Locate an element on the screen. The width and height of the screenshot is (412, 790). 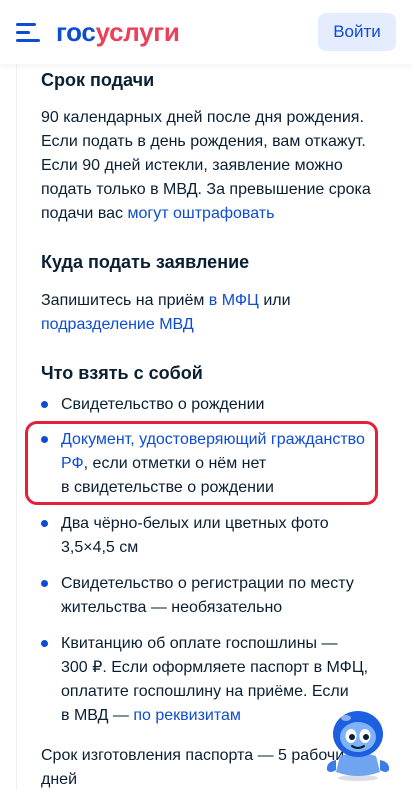
mvd-link: подразделение МВД is located at coordinates (117, 324).